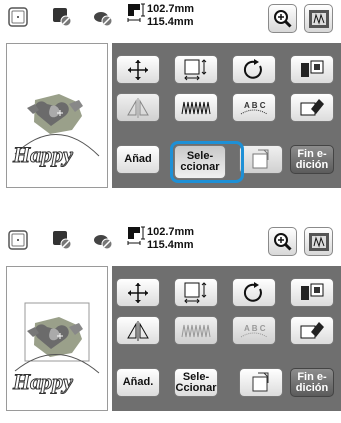 This screenshot has width=341, height=423. Describe the element at coordinates (207, 162) in the screenshot. I see `selection-highlight` at that location.